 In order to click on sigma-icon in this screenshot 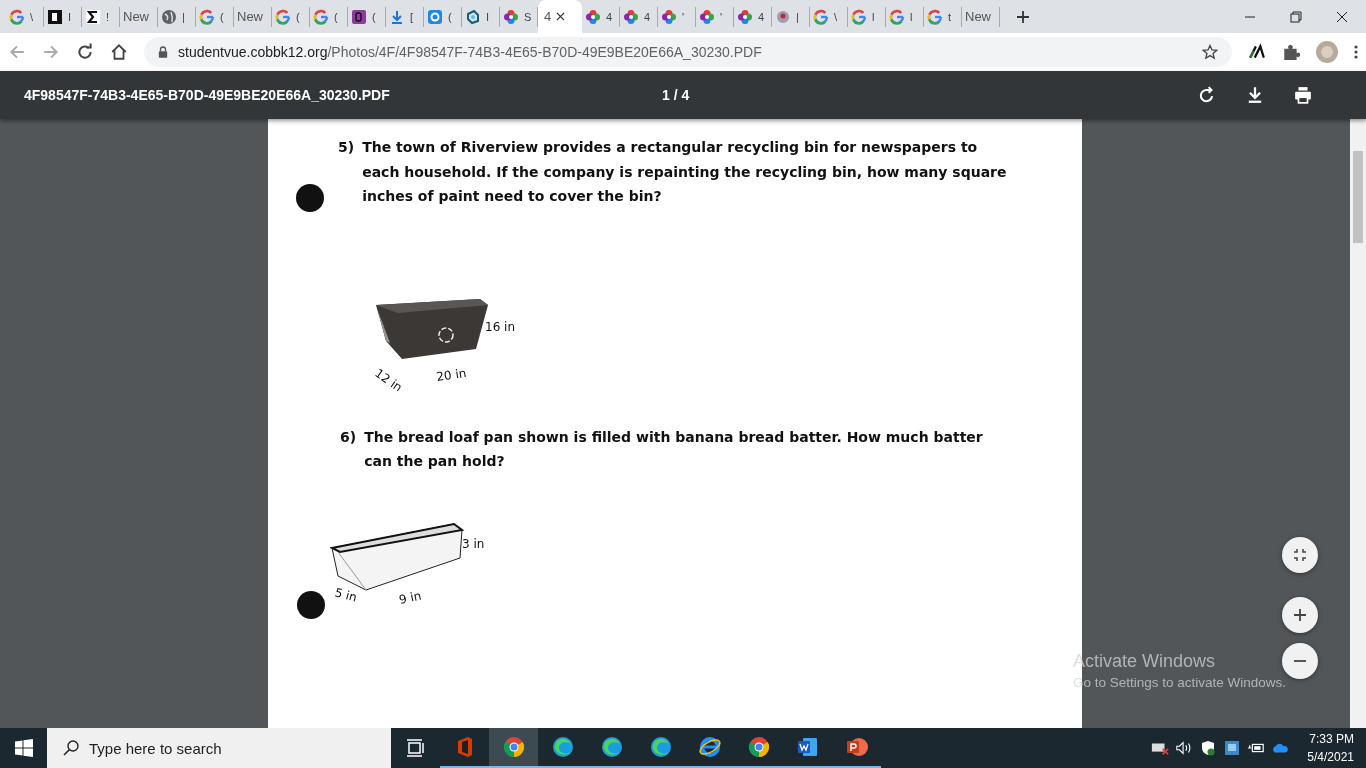, I will do `click(93, 16)`.